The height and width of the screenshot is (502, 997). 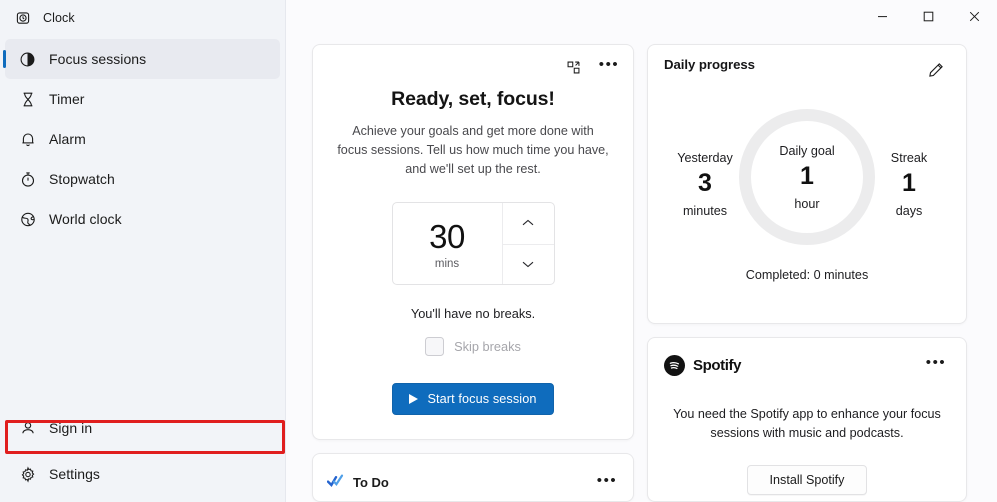 What do you see at coordinates (936, 70) in the screenshot?
I see `pencil-edit-icon` at bounding box center [936, 70].